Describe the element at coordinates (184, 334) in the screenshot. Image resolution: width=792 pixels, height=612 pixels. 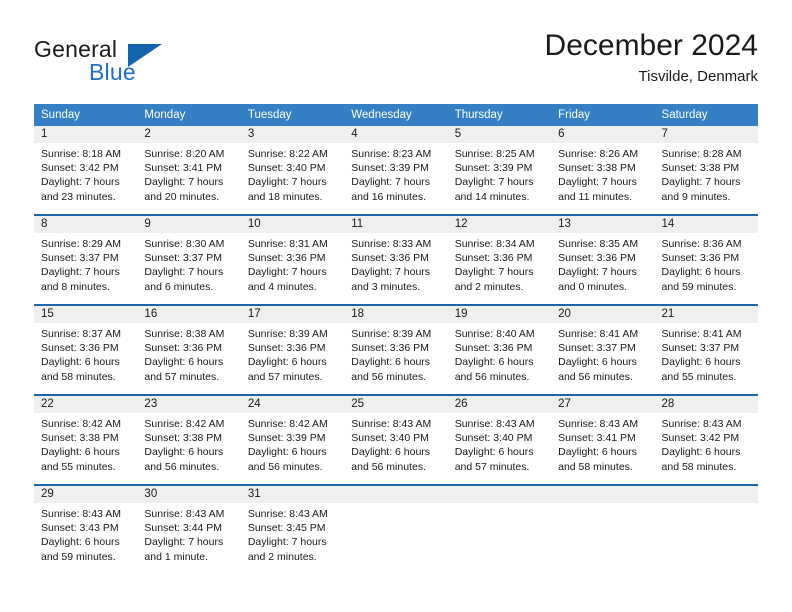
I see `sunrise-text: Sunrise: 8:38 AM` at that location.